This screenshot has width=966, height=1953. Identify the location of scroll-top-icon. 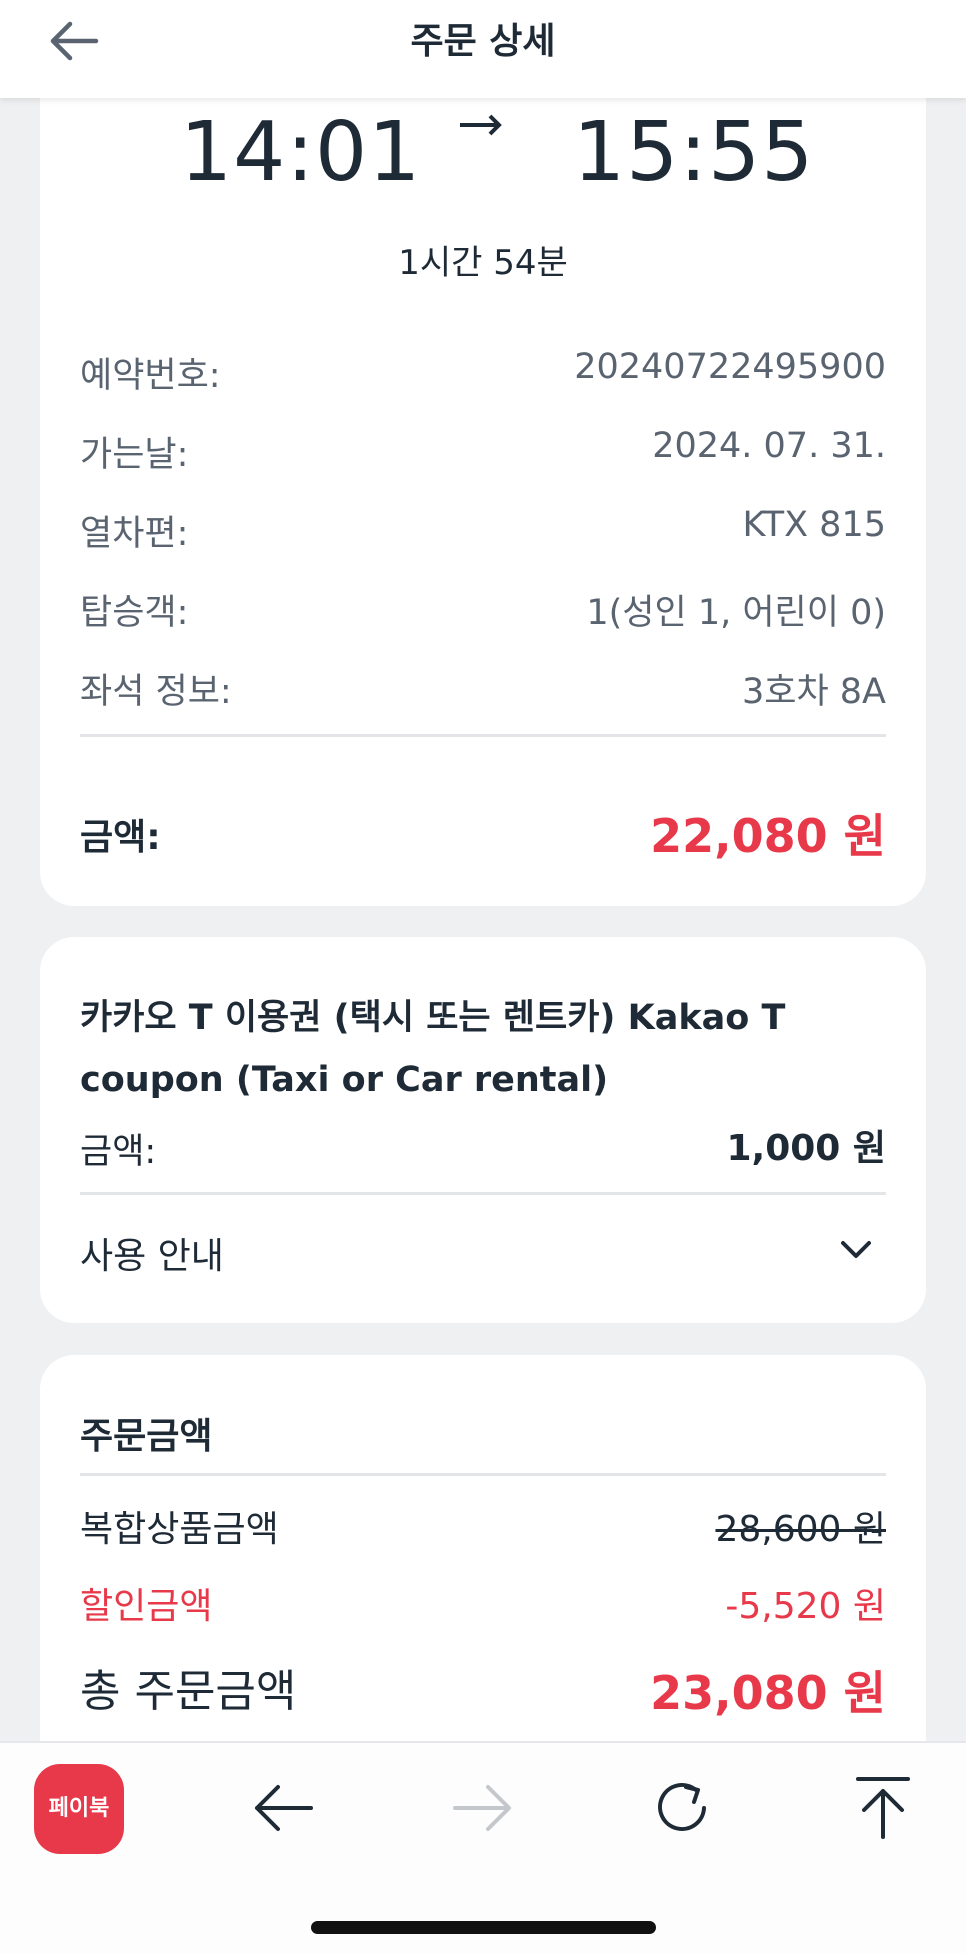
(883, 1808).